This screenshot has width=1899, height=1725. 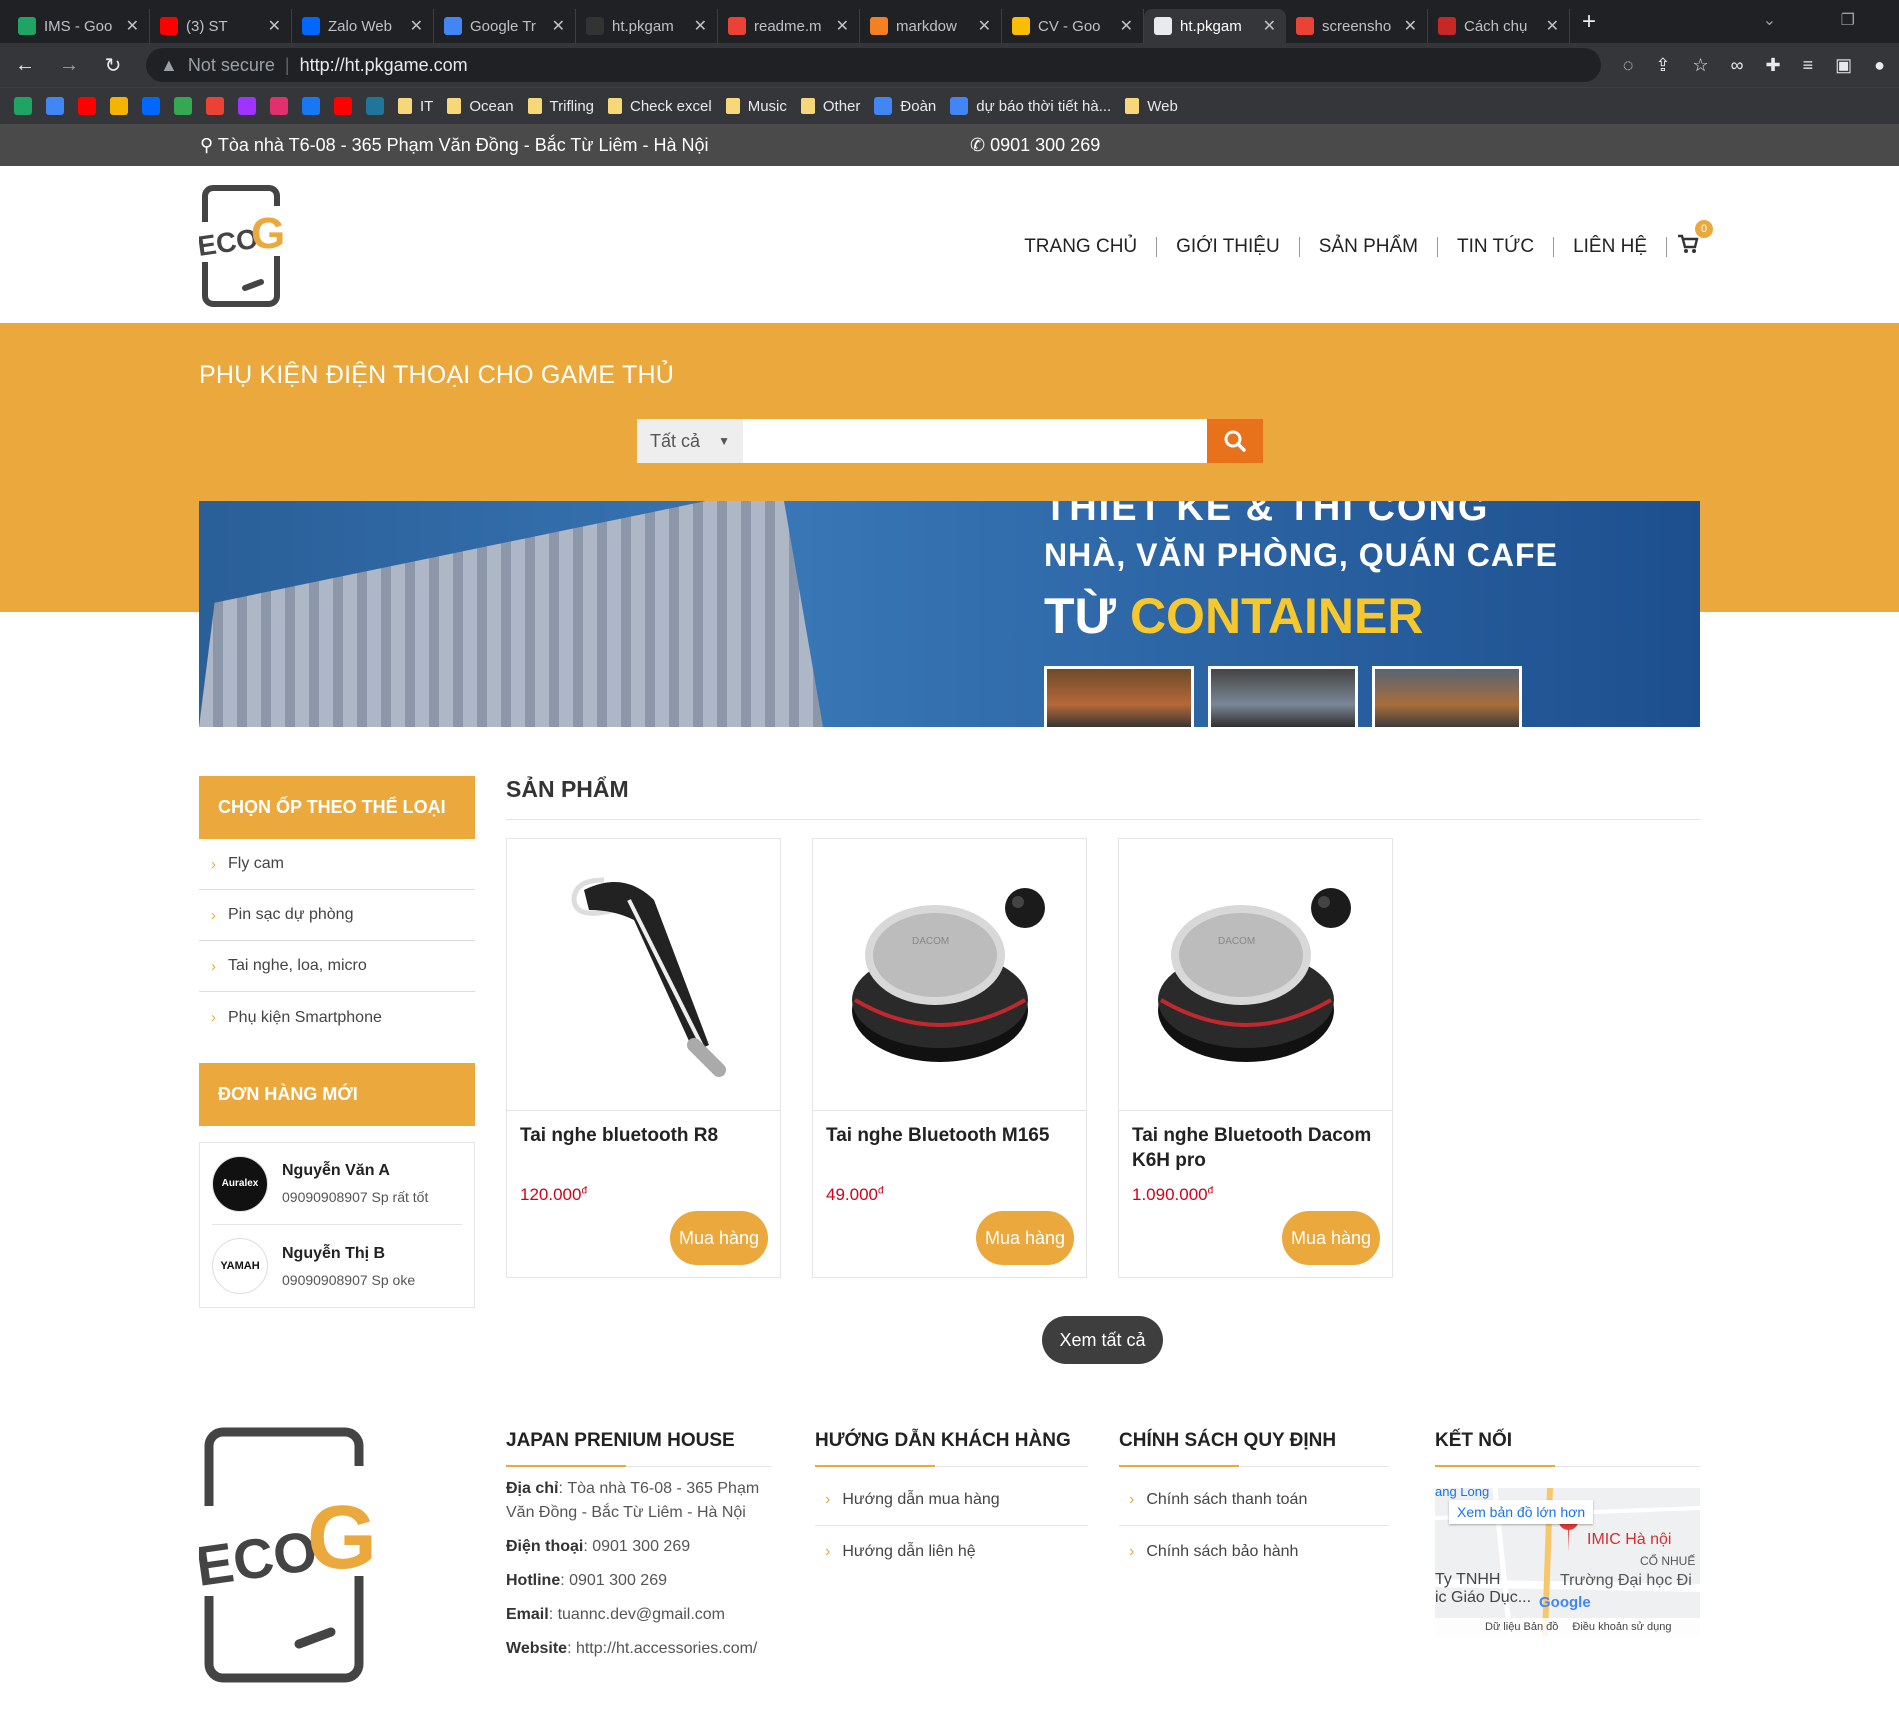 I want to click on bookmark-item: Đoàn, so click(x=905, y=106).